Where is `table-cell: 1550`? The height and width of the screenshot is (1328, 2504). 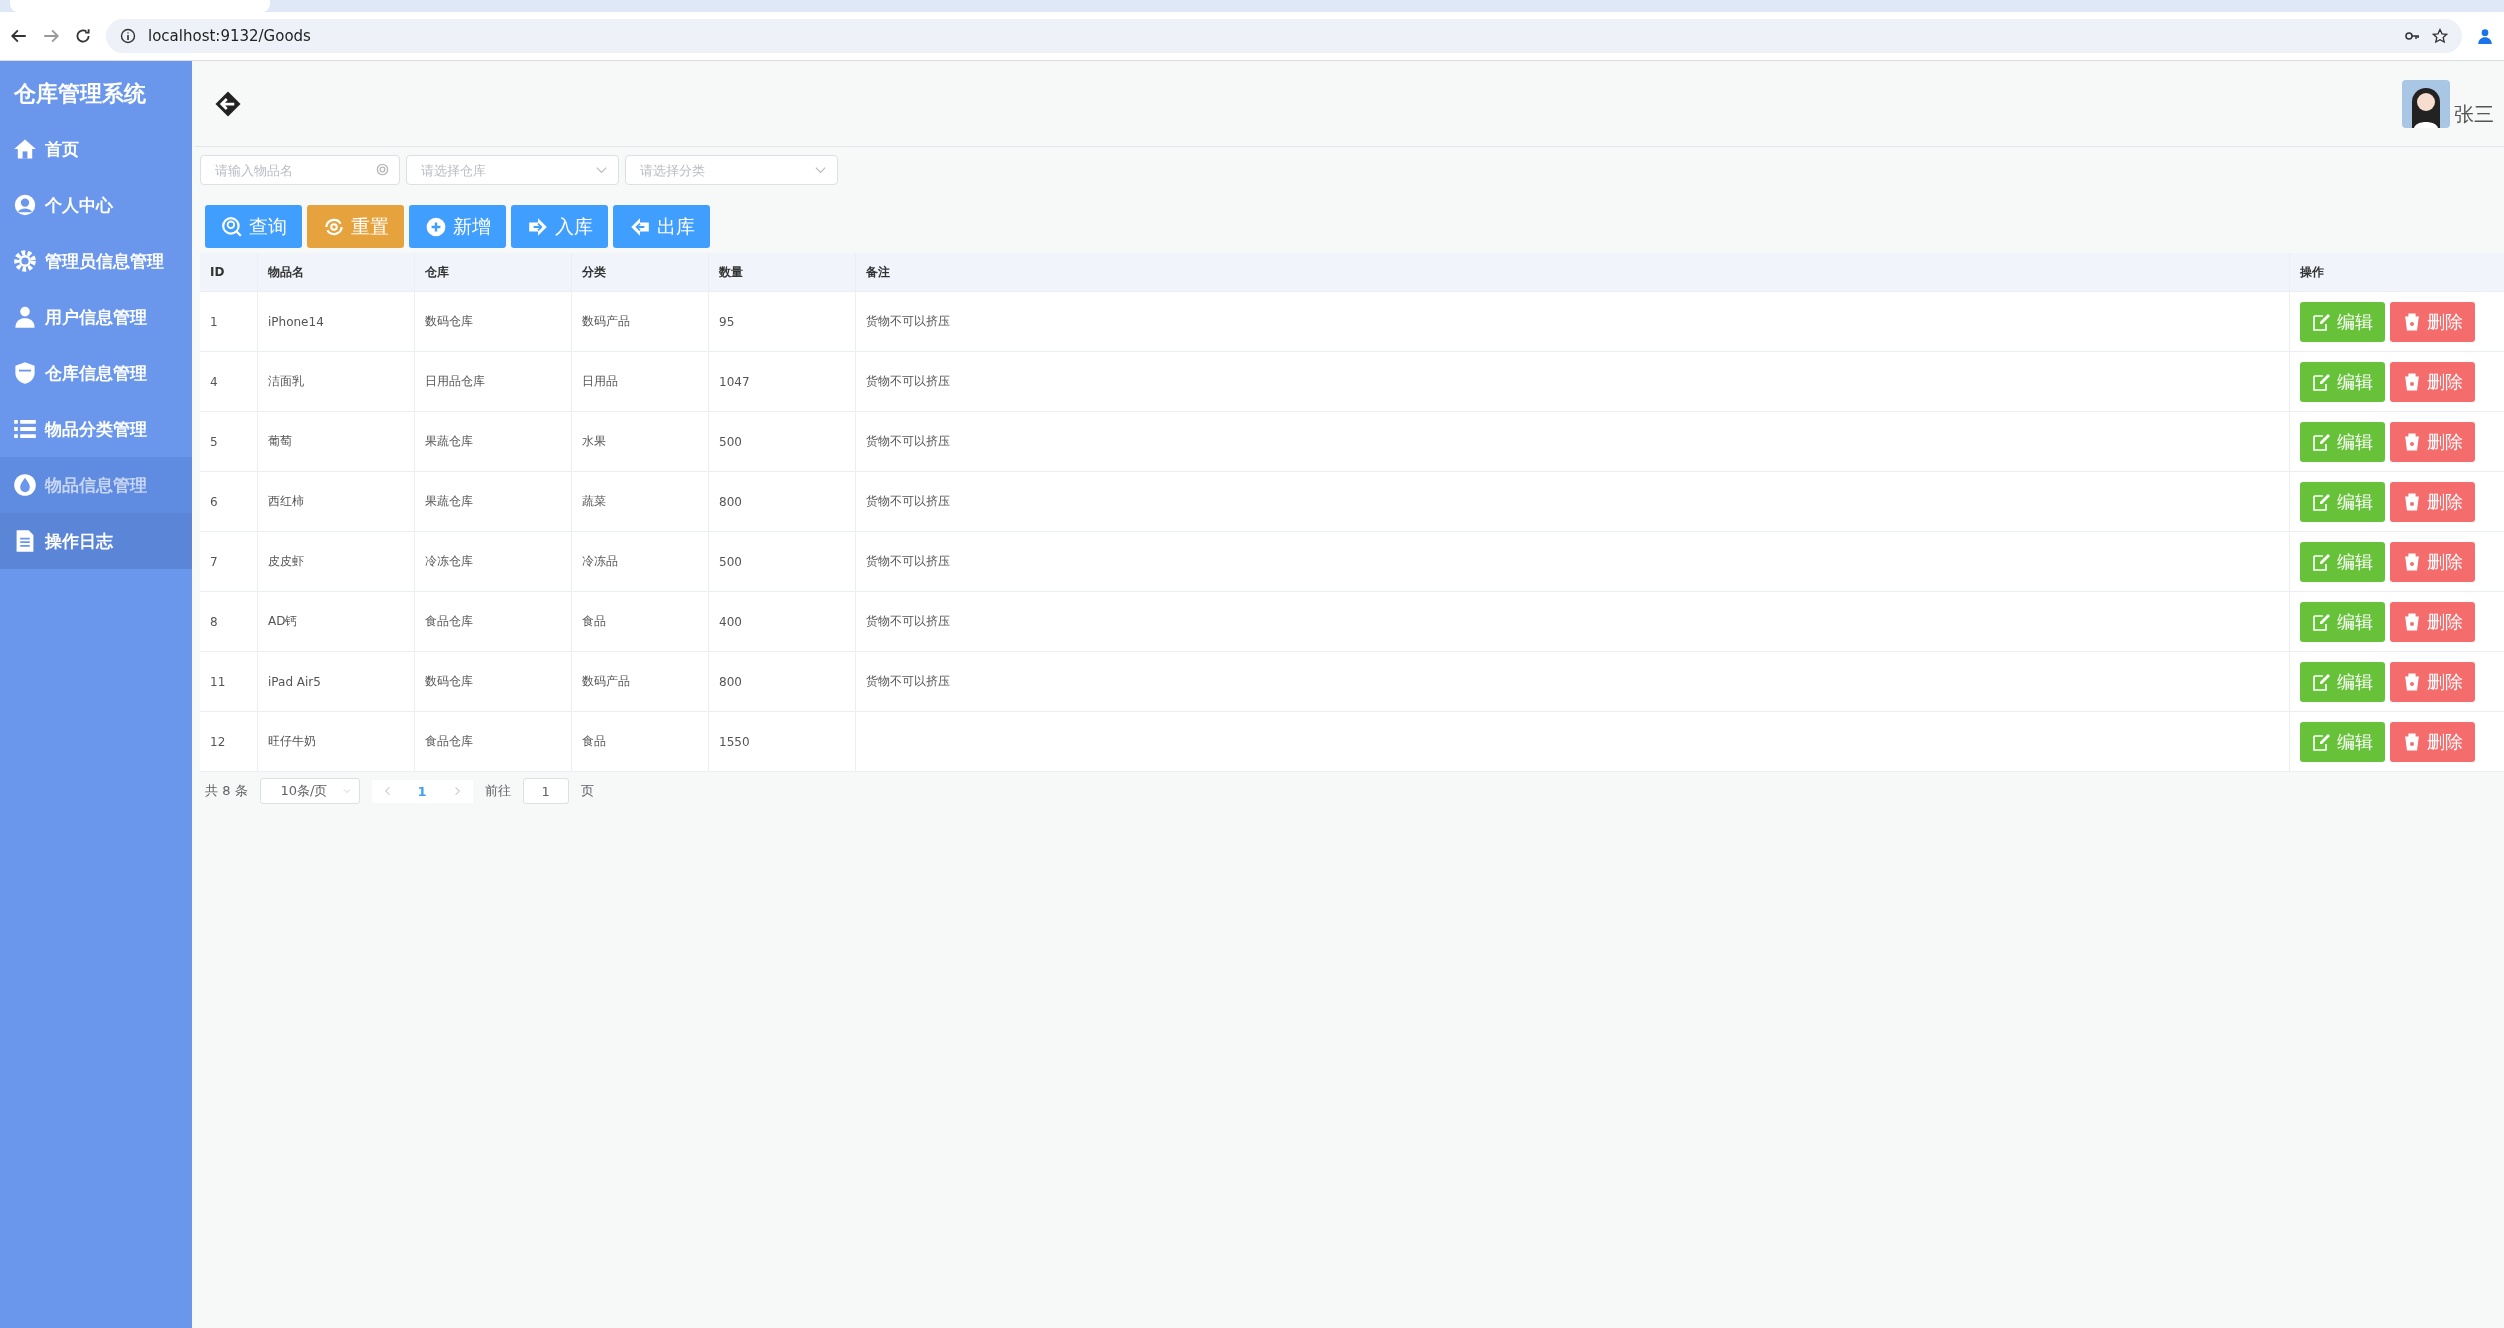 table-cell: 1550 is located at coordinates (734, 741).